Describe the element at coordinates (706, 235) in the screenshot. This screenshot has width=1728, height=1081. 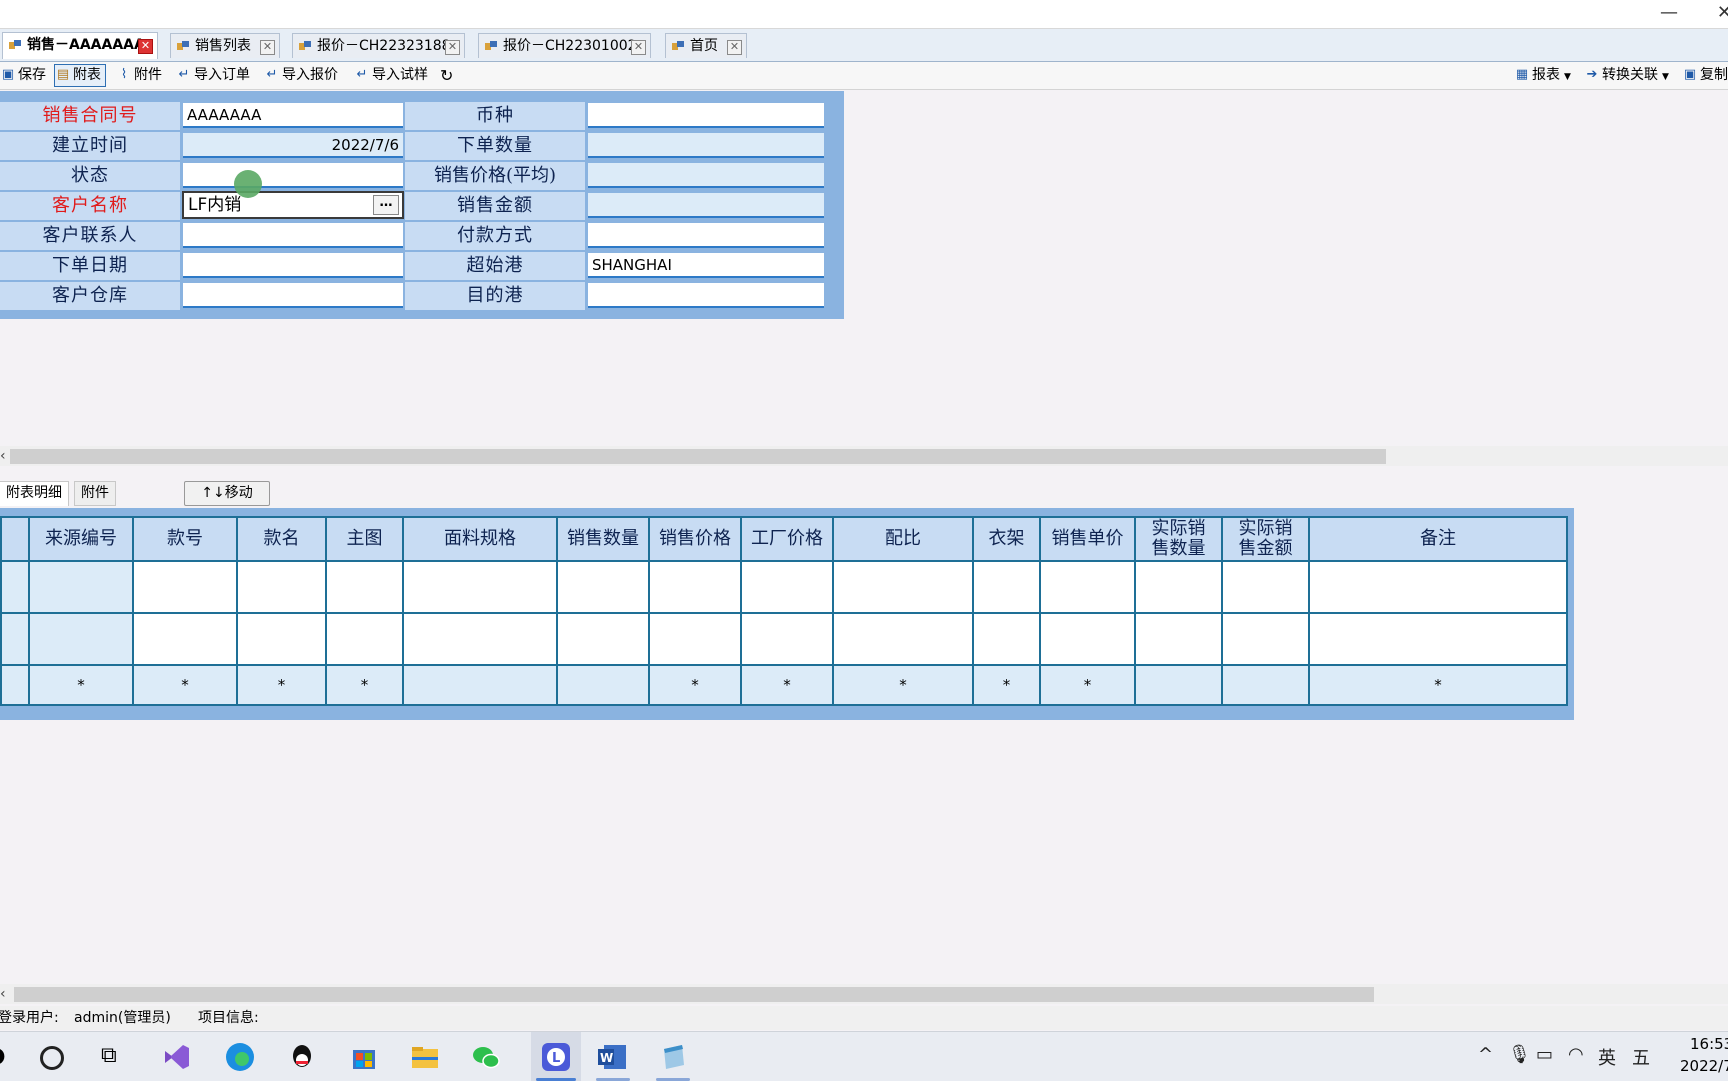
I see `payment-method-field` at that location.